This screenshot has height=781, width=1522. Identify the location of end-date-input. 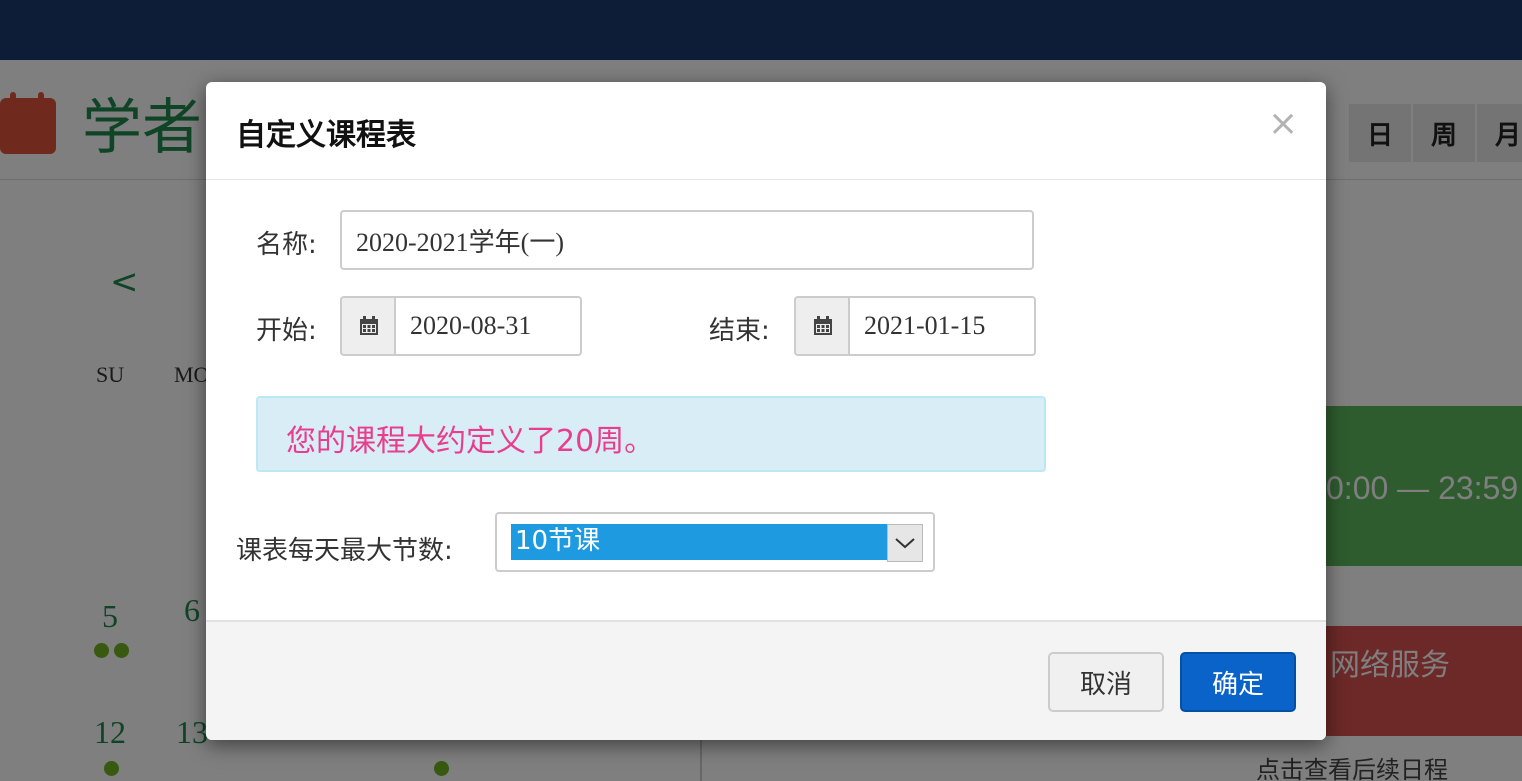
(942, 326).